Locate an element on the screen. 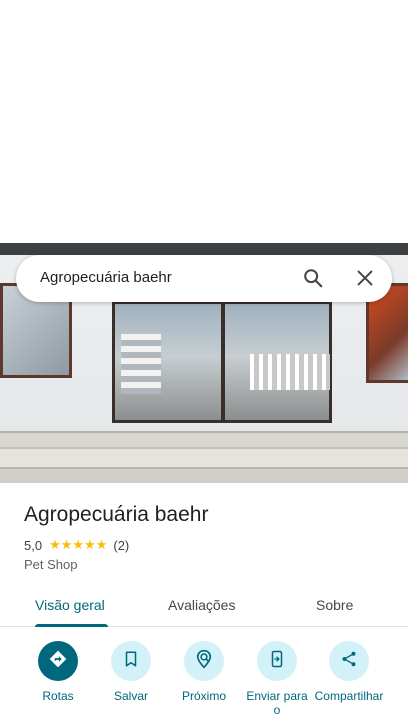 Image resolution: width=408 pixels, height=726 pixels. share-button: Compartilhar is located at coordinates (349, 672).